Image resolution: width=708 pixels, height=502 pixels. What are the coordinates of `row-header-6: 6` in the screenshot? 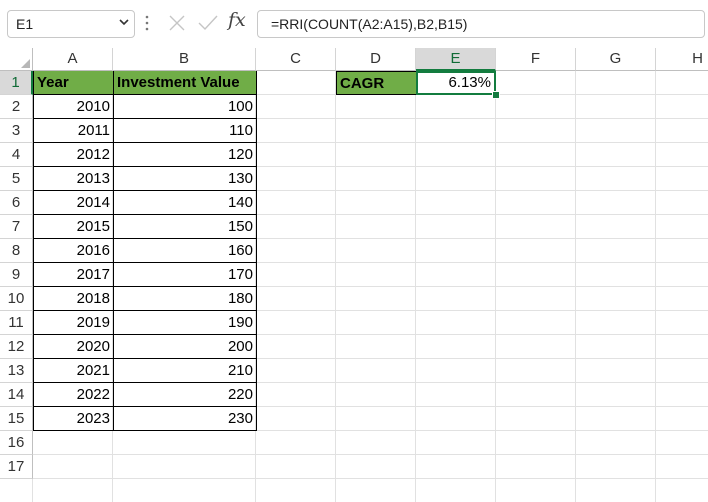 It's located at (16, 203).